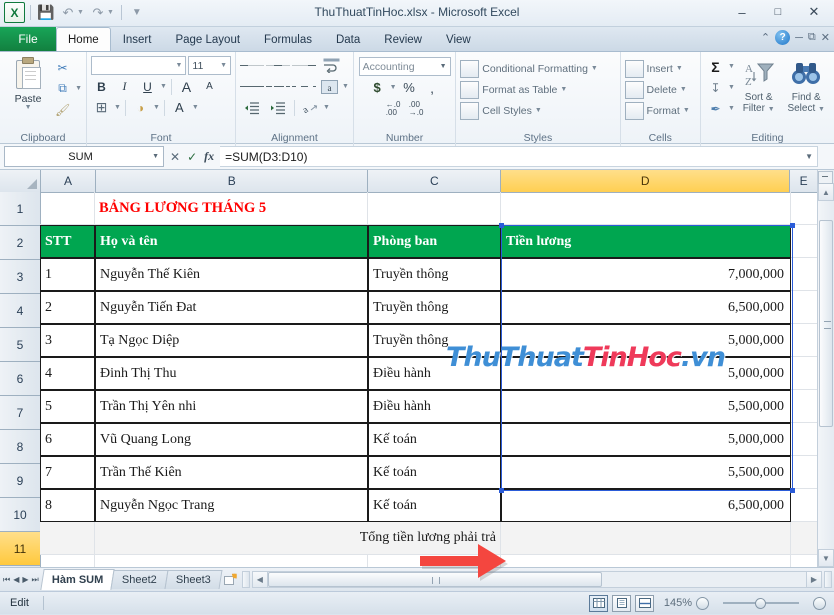 This screenshot has height=615, width=834. Describe the element at coordinates (393, 109) in the screenshot. I see `increase-decimal-button: ←.0.00` at that location.